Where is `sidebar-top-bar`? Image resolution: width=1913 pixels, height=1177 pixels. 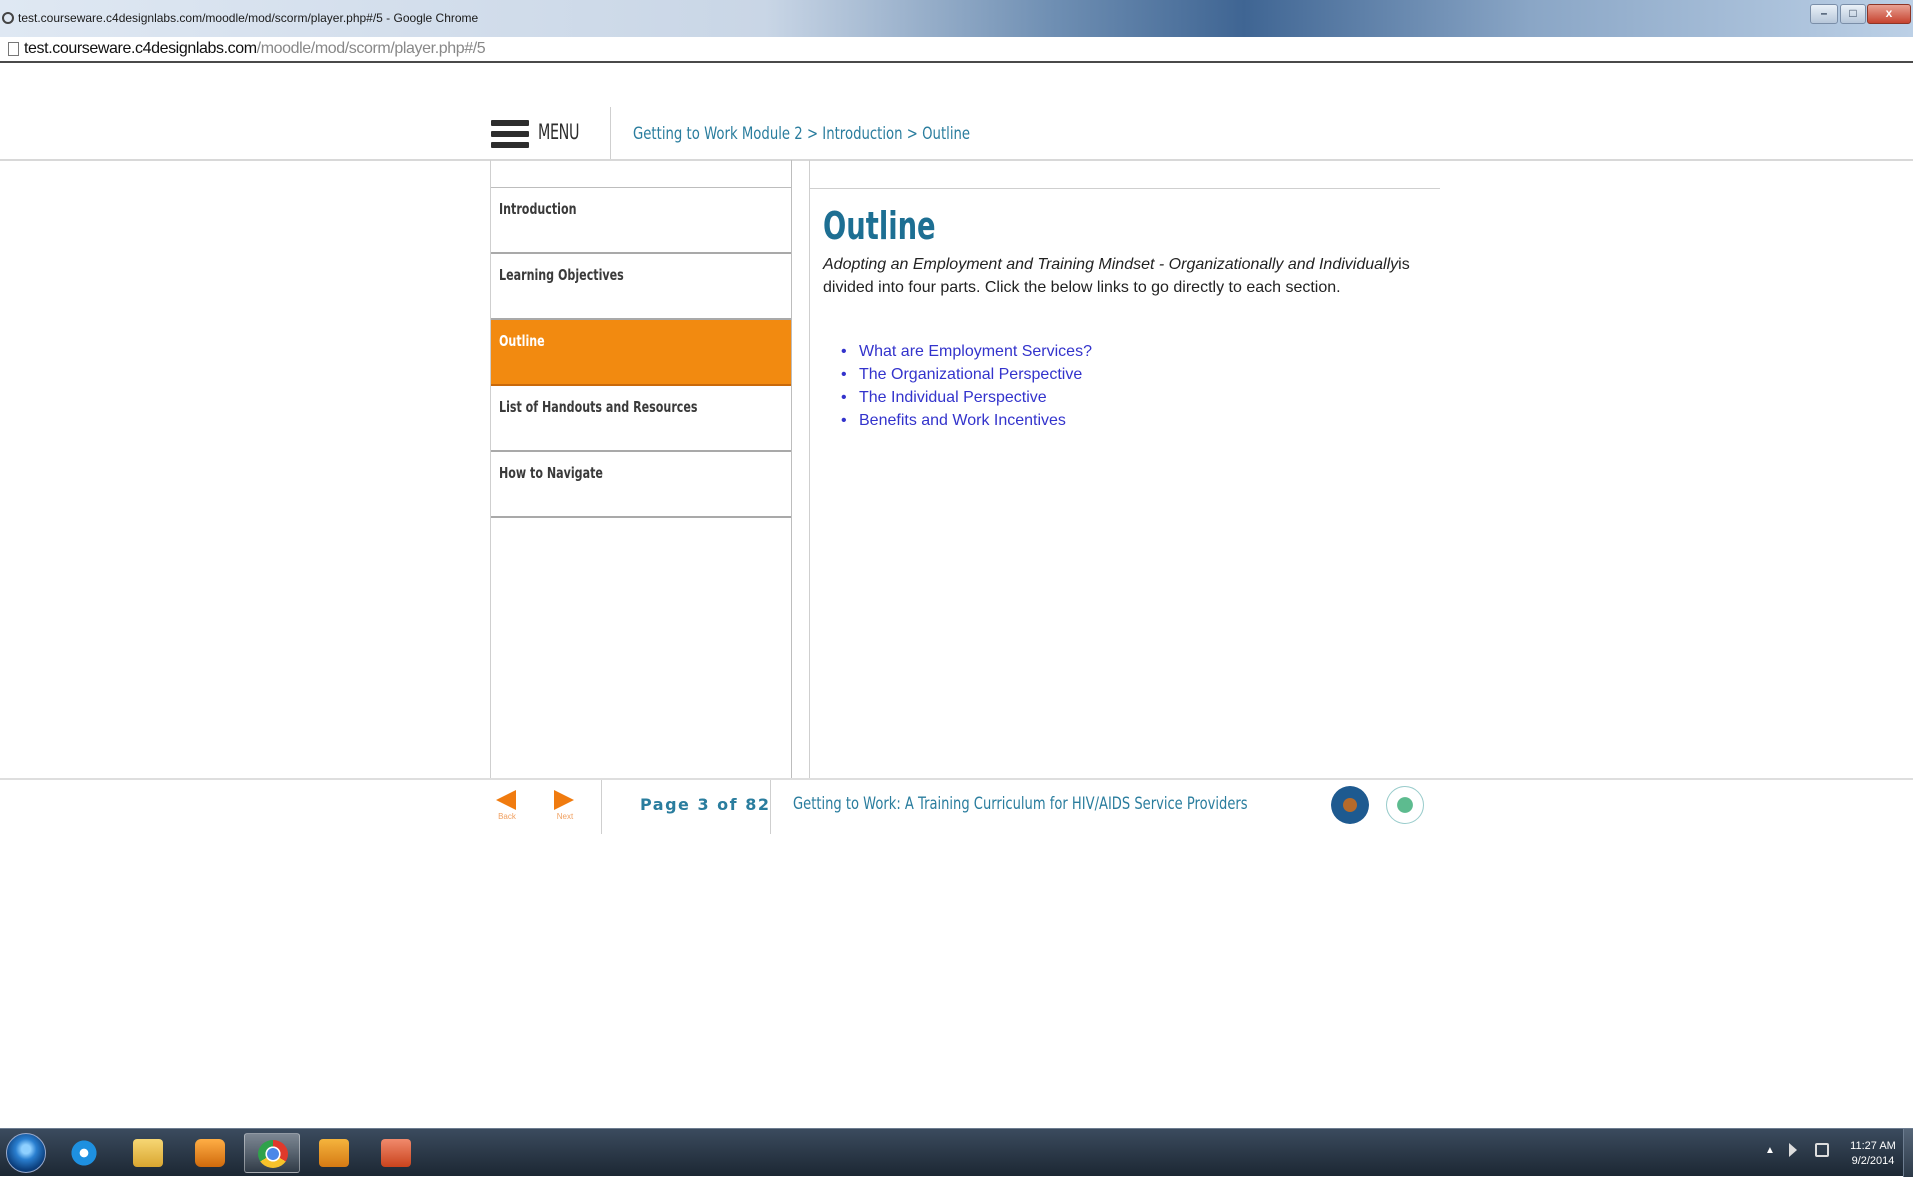 sidebar-top-bar is located at coordinates (641, 174).